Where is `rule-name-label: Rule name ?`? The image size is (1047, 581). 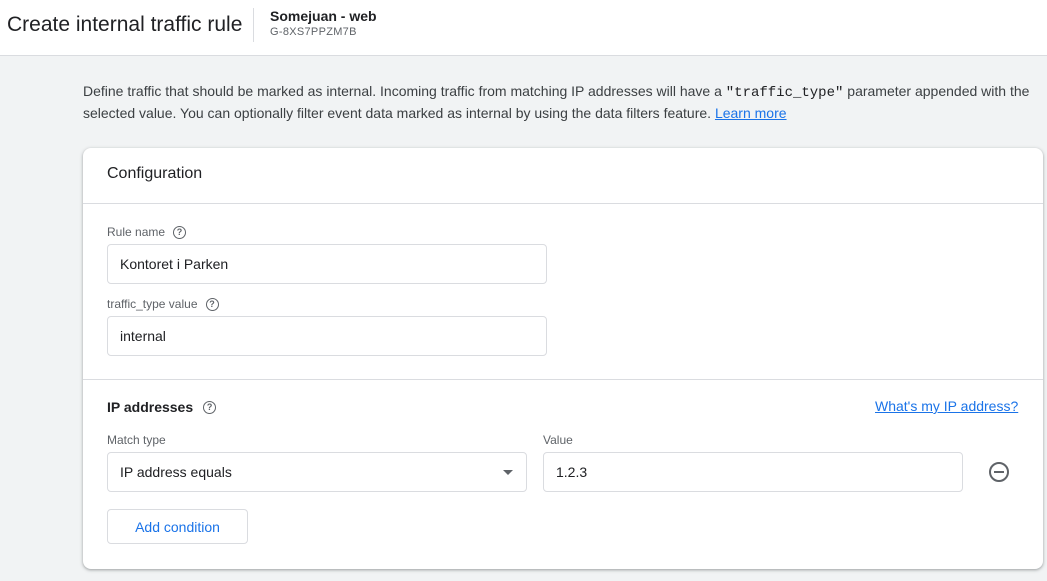 rule-name-label: Rule name ? is located at coordinates (147, 232).